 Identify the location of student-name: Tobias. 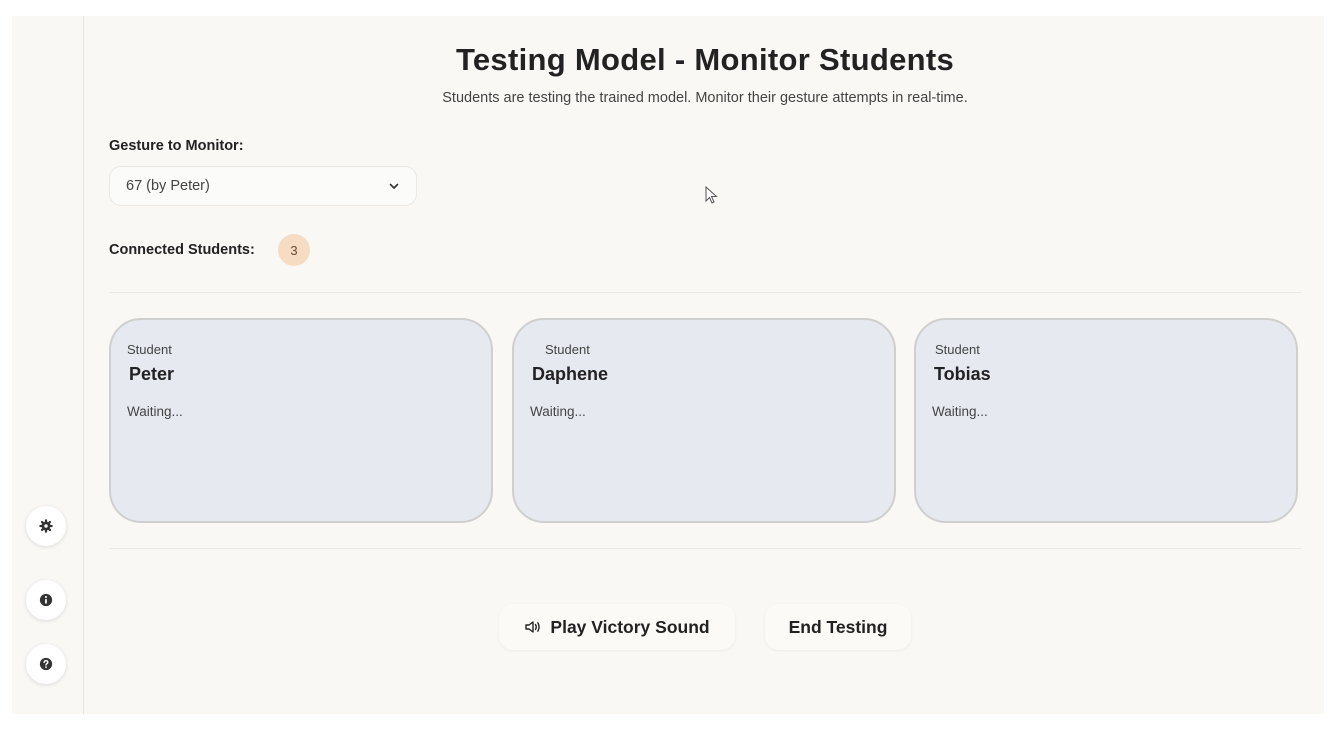
(962, 374).